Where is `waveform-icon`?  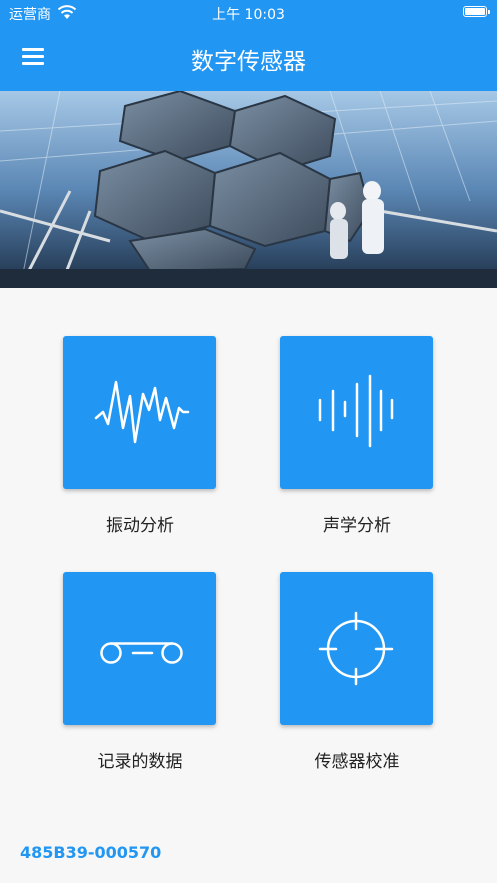 waveform-icon is located at coordinates (142, 412).